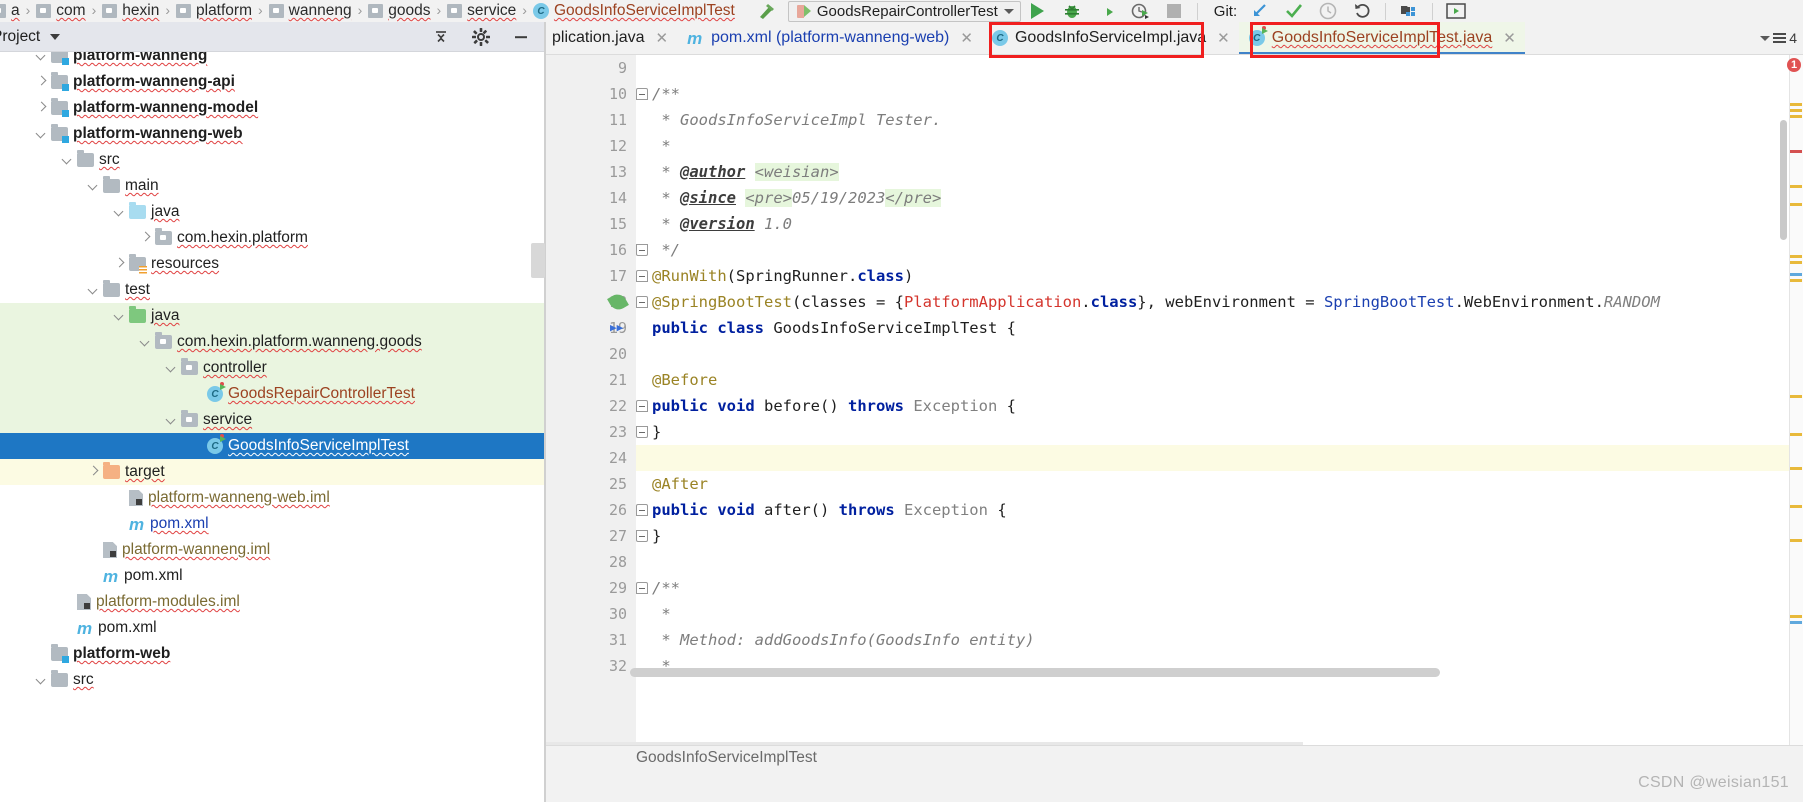  Describe the element at coordinates (1409, 11) in the screenshot. I see `project-structure-icon` at that location.